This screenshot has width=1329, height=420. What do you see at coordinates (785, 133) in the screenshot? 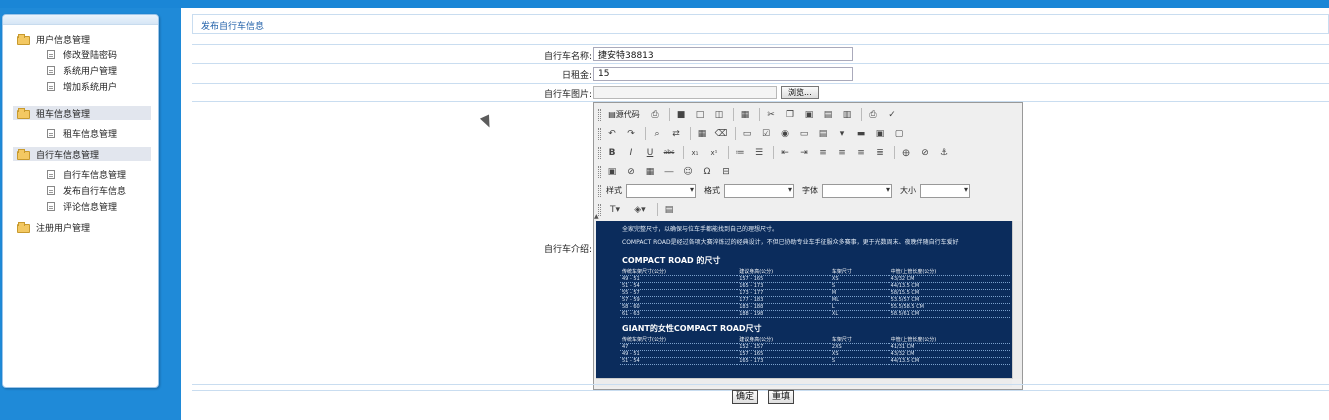
I see `radio-icon: ◉` at bounding box center [785, 133].